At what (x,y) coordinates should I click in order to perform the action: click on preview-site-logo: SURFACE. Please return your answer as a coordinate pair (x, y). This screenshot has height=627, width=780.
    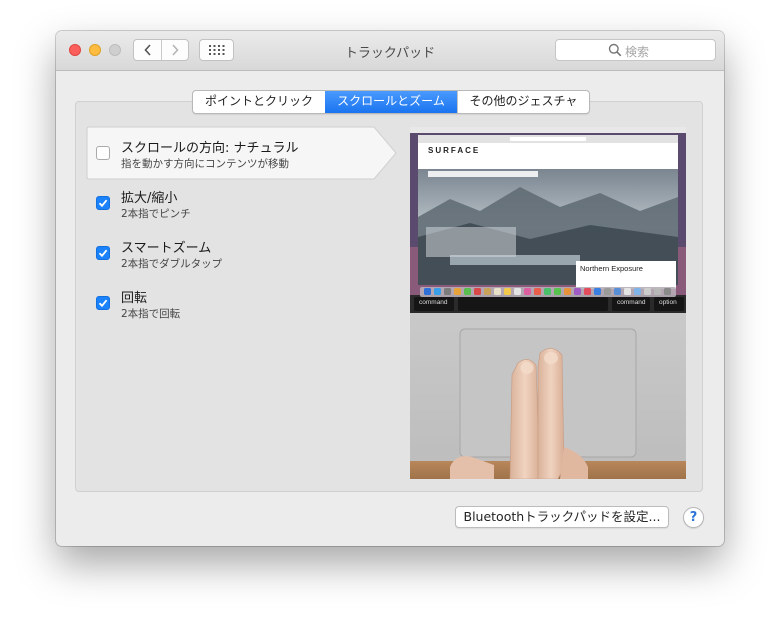
    Looking at the image, I should click on (454, 150).